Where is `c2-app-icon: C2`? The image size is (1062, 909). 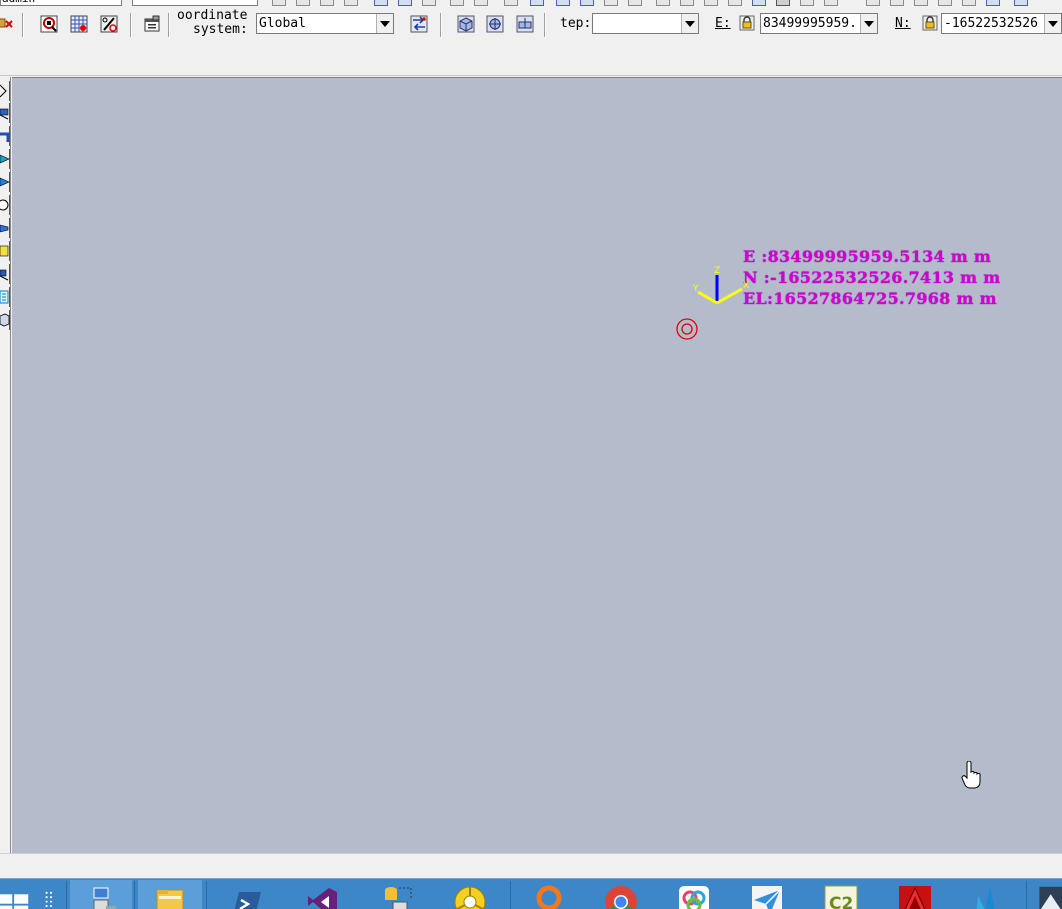
c2-app-icon: C2 is located at coordinates (841, 894).